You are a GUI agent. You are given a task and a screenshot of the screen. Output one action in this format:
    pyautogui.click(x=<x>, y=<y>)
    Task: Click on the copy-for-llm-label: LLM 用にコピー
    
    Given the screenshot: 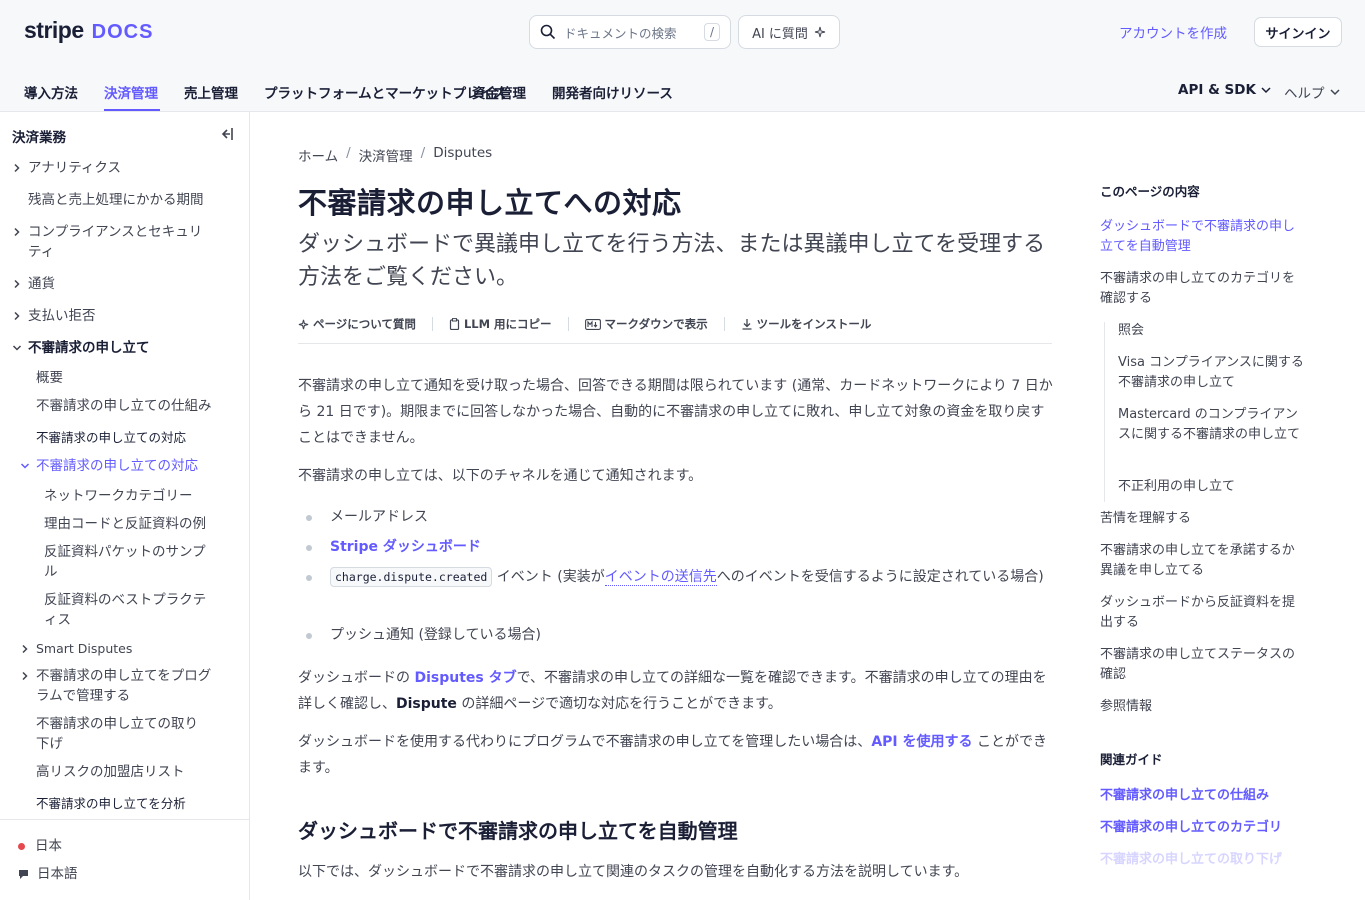 What is the action you would take?
    pyautogui.click(x=507, y=324)
    